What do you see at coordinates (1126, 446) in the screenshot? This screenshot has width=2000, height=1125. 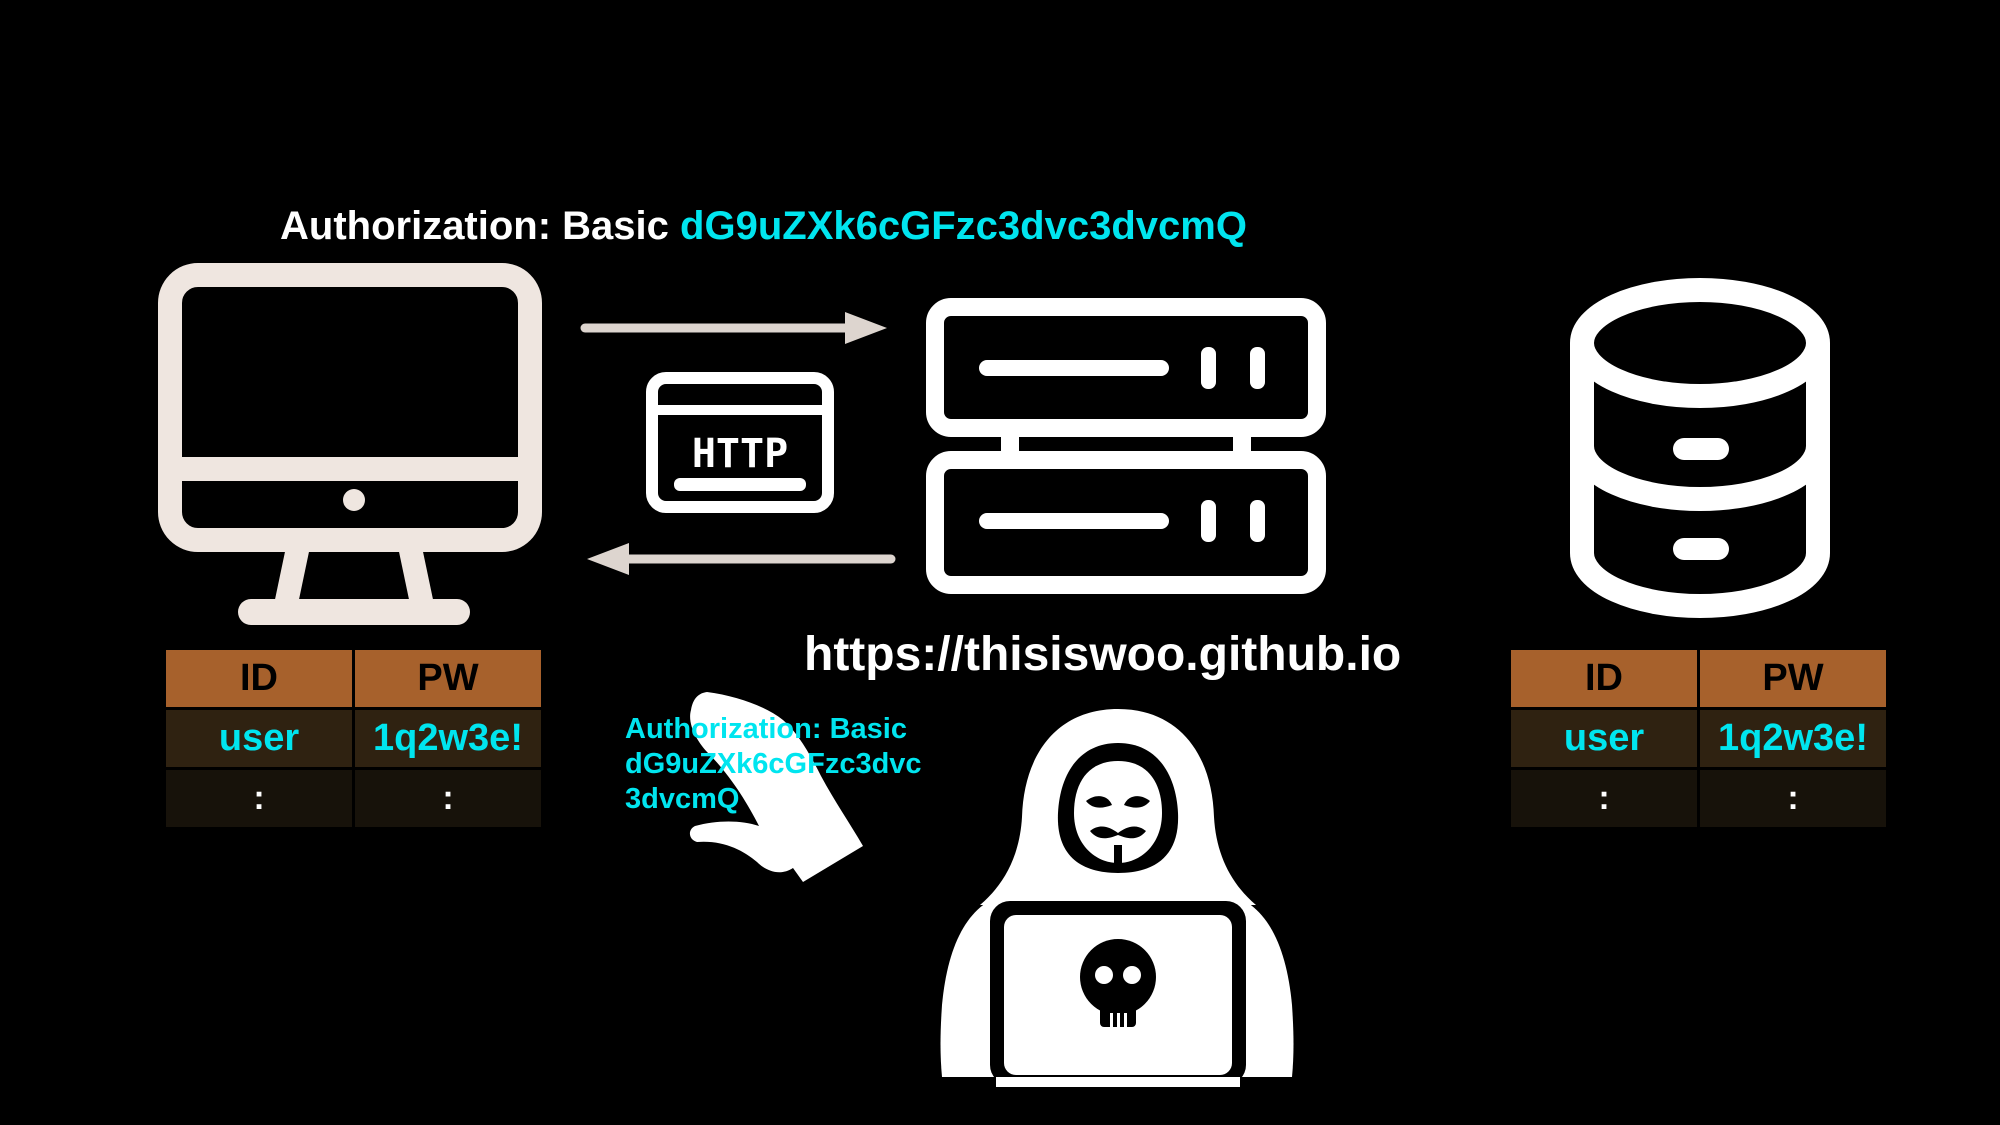 I see `server-icon` at bounding box center [1126, 446].